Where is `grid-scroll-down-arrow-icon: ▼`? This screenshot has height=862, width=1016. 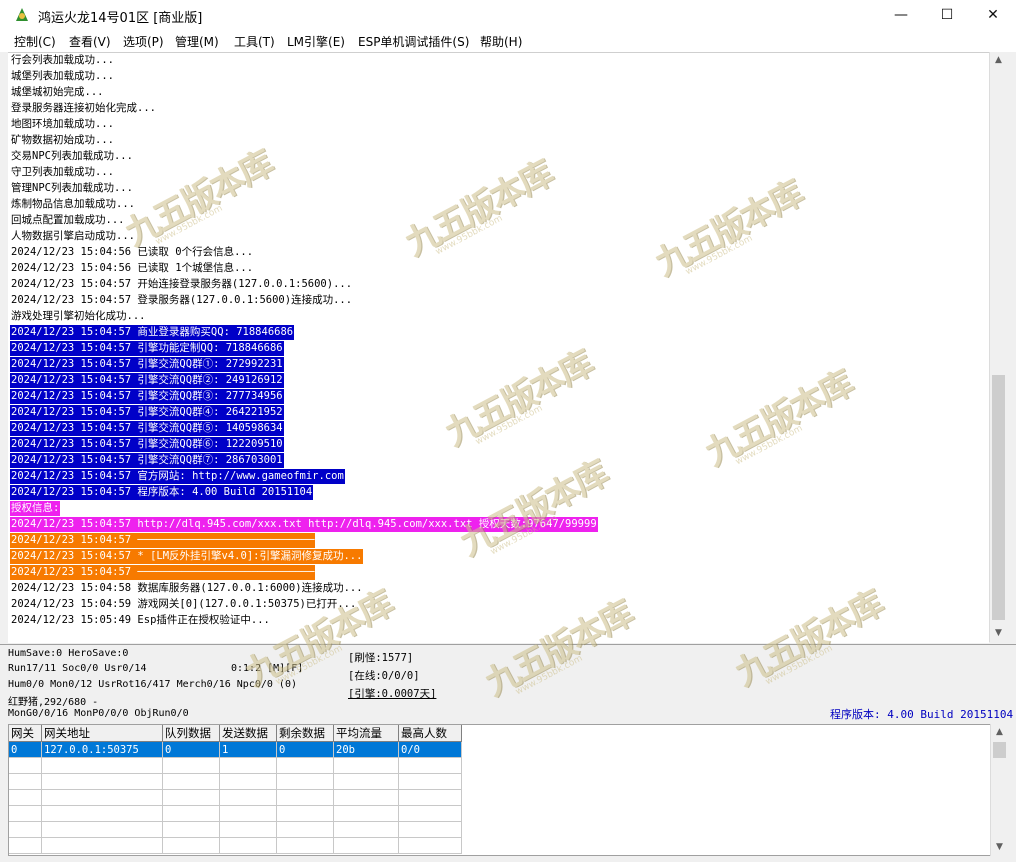
grid-scroll-down-arrow-icon: ▼ is located at coordinates (999, 847).